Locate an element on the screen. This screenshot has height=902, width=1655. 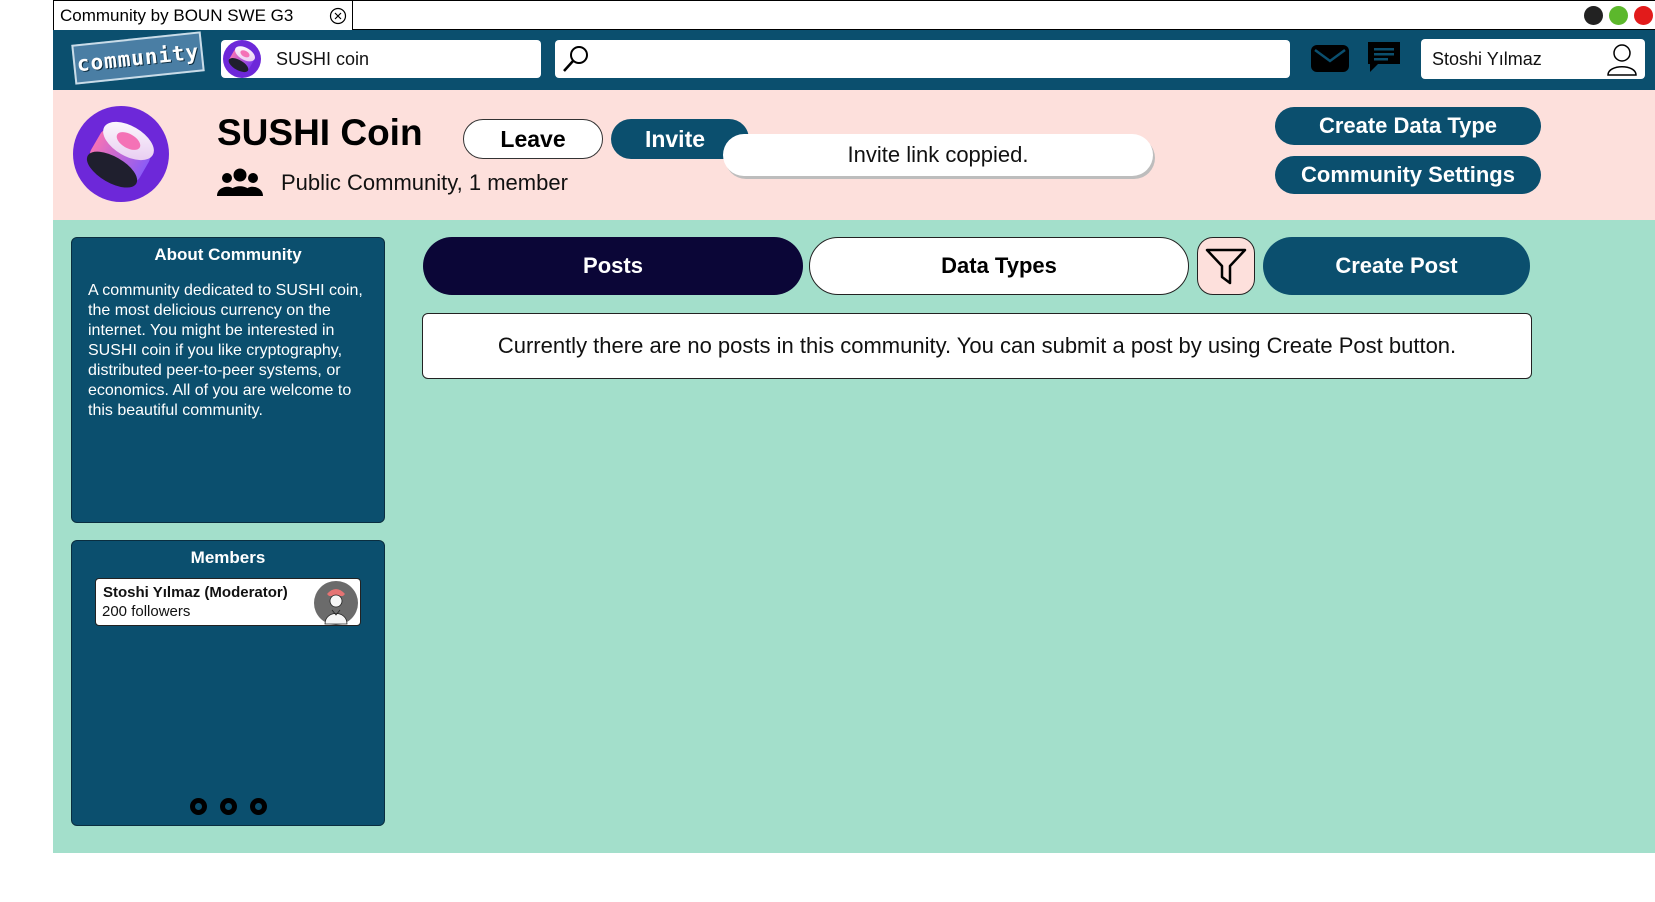
window-tab-title: Community by BOUN SWE G3 is located at coordinates (177, 15).